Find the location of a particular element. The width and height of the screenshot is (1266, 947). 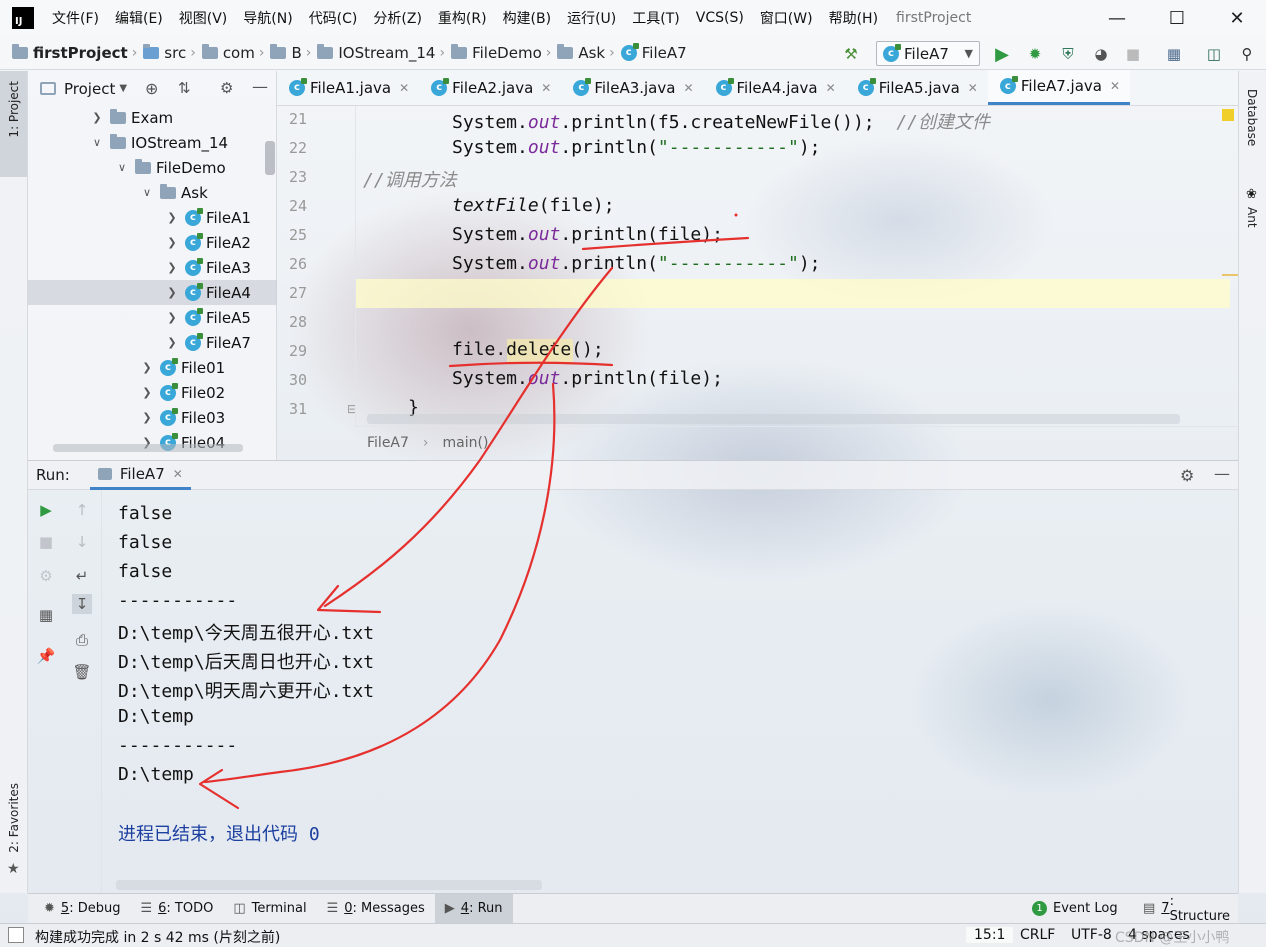

tool-tab-run: ▶ 4: Run is located at coordinates (473, 908).